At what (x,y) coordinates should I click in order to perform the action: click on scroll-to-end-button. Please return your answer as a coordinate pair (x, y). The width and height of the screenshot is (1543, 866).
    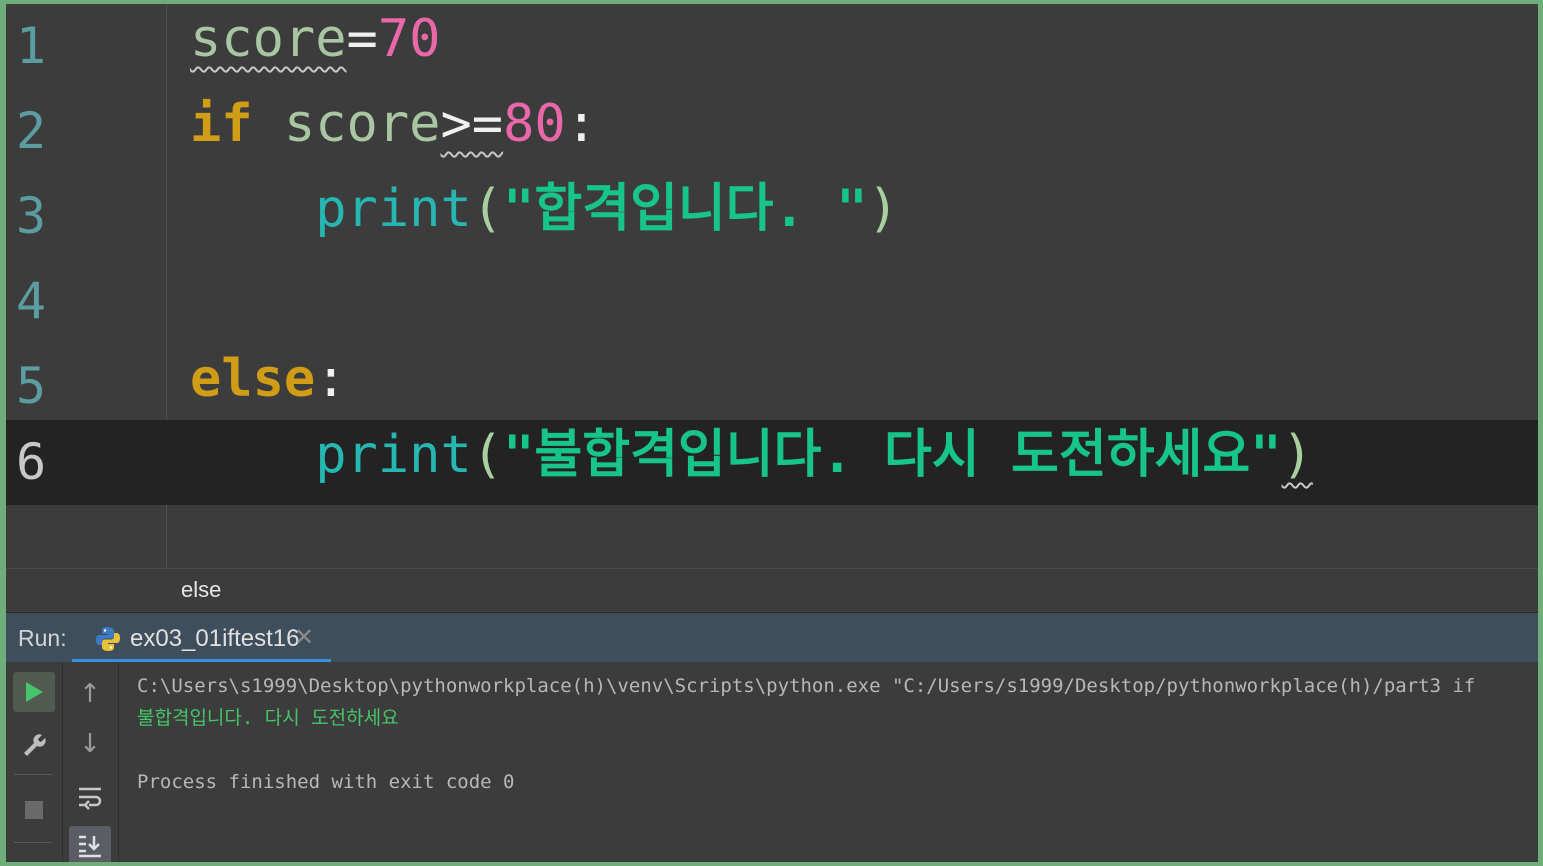
    Looking at the image, I should click on (90, 844).